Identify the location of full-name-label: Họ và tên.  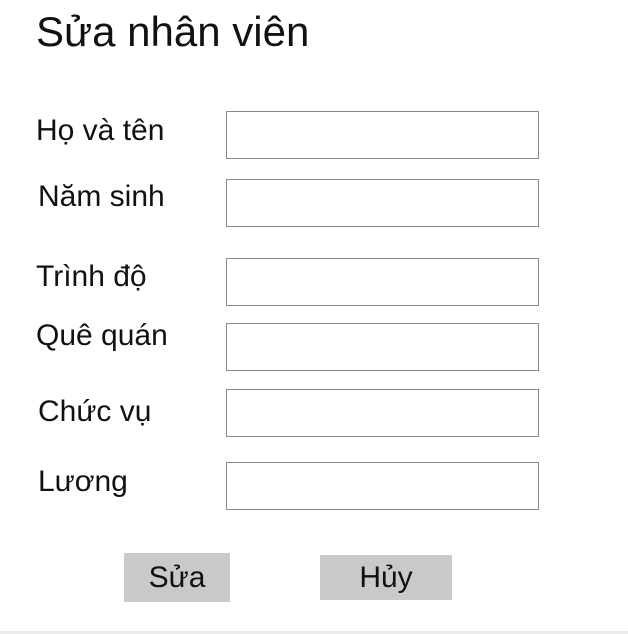
(100, 130).